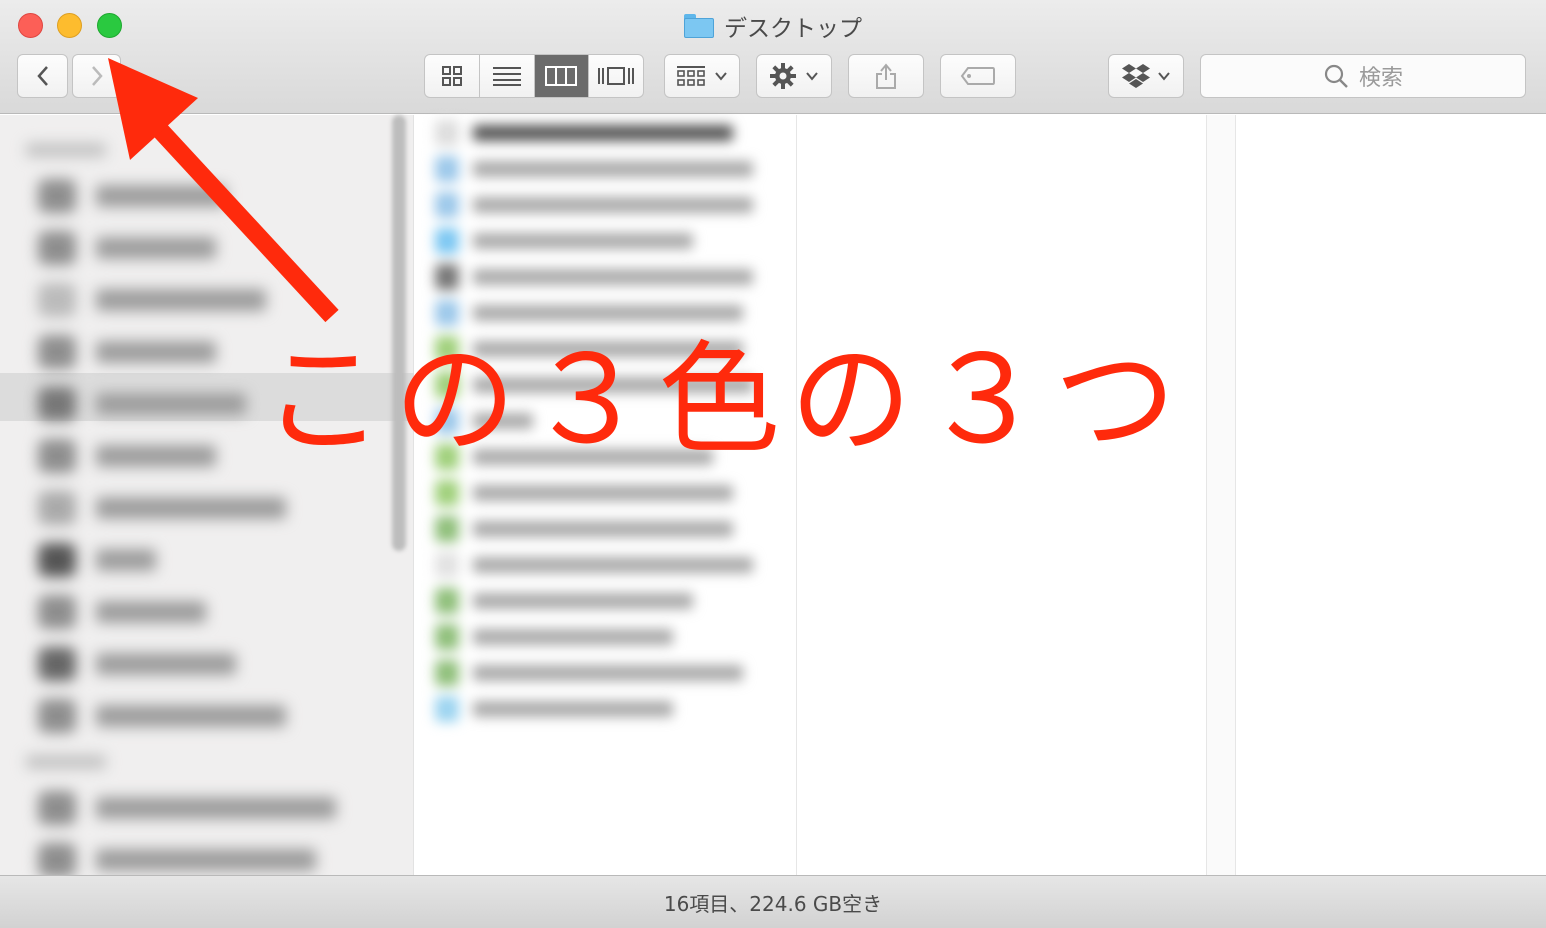 This screenshot has height=928, width=1546. I want to click on forward-button, so click(96, 76).